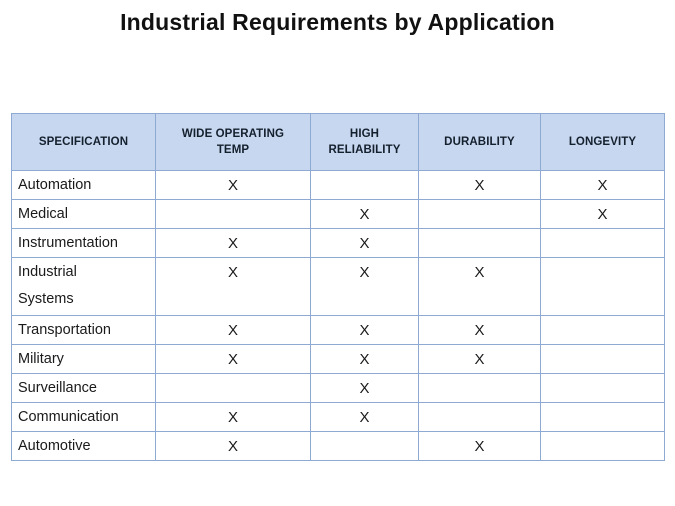 This screenshot has width=675, height=506. I want to click on table-row: Automation X X X, so click(338, 185).